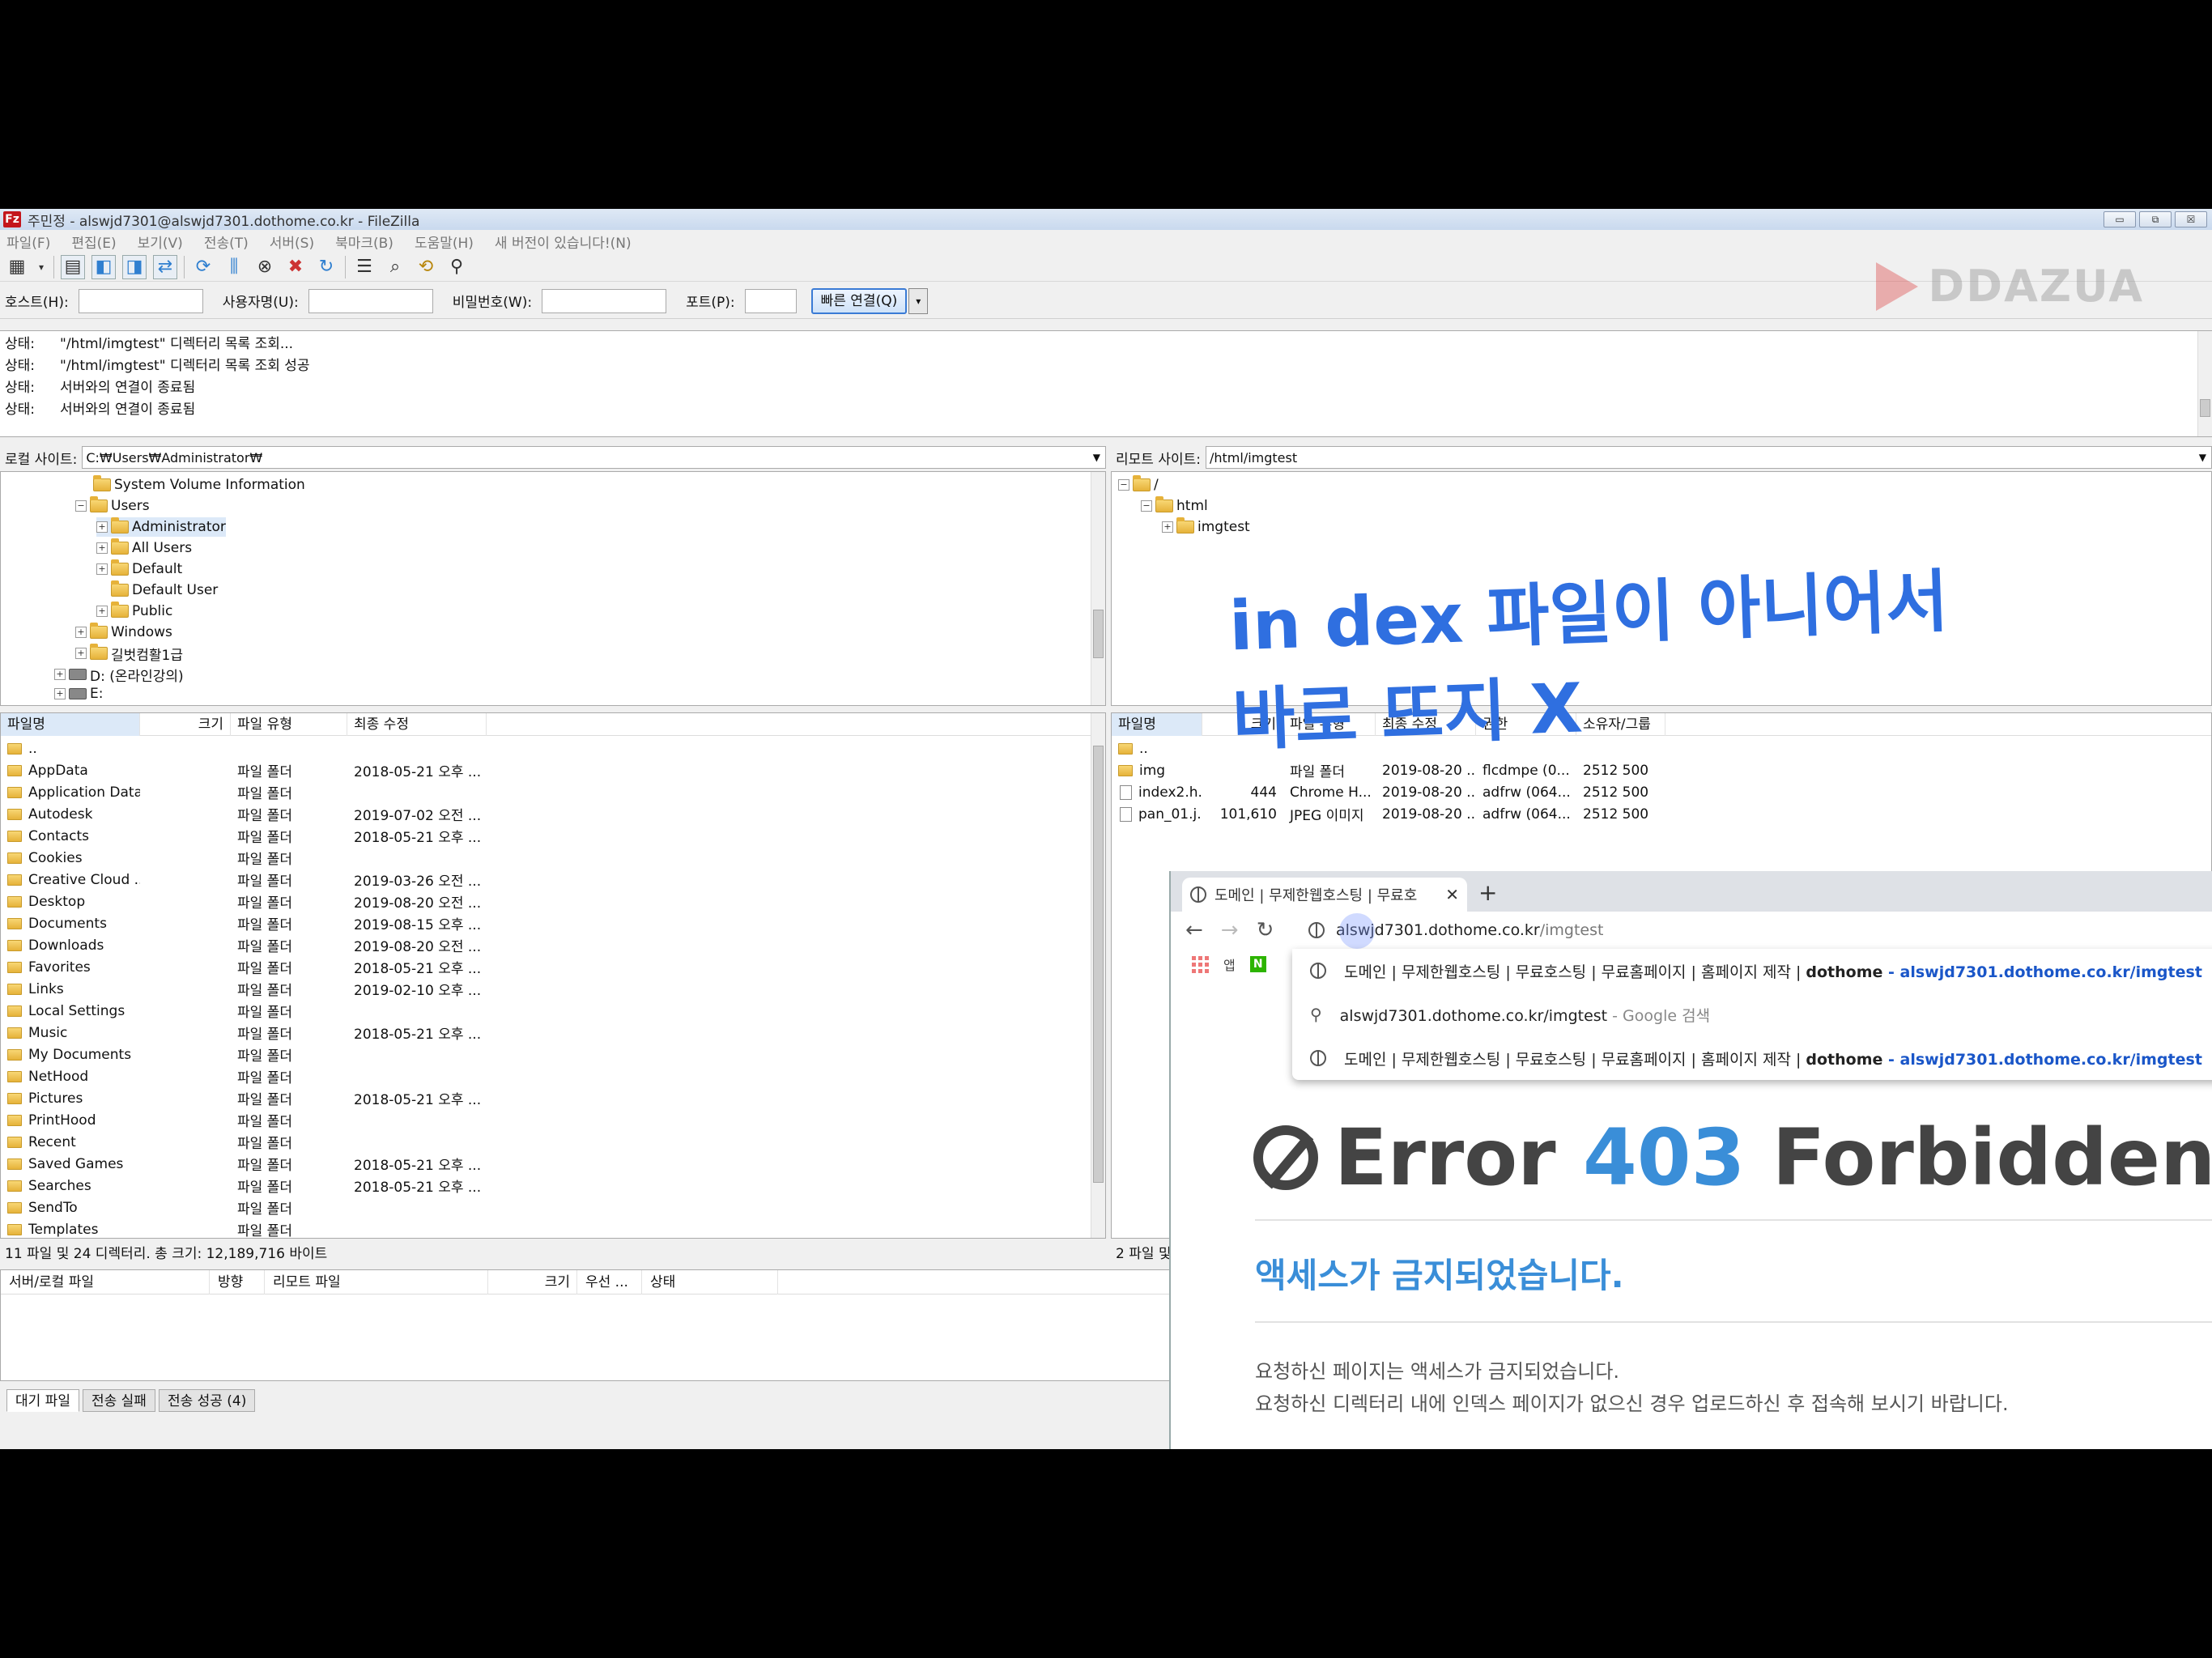 This screenshot has width=2212, height=1658. I want to click on username-input, so click(370, 300).